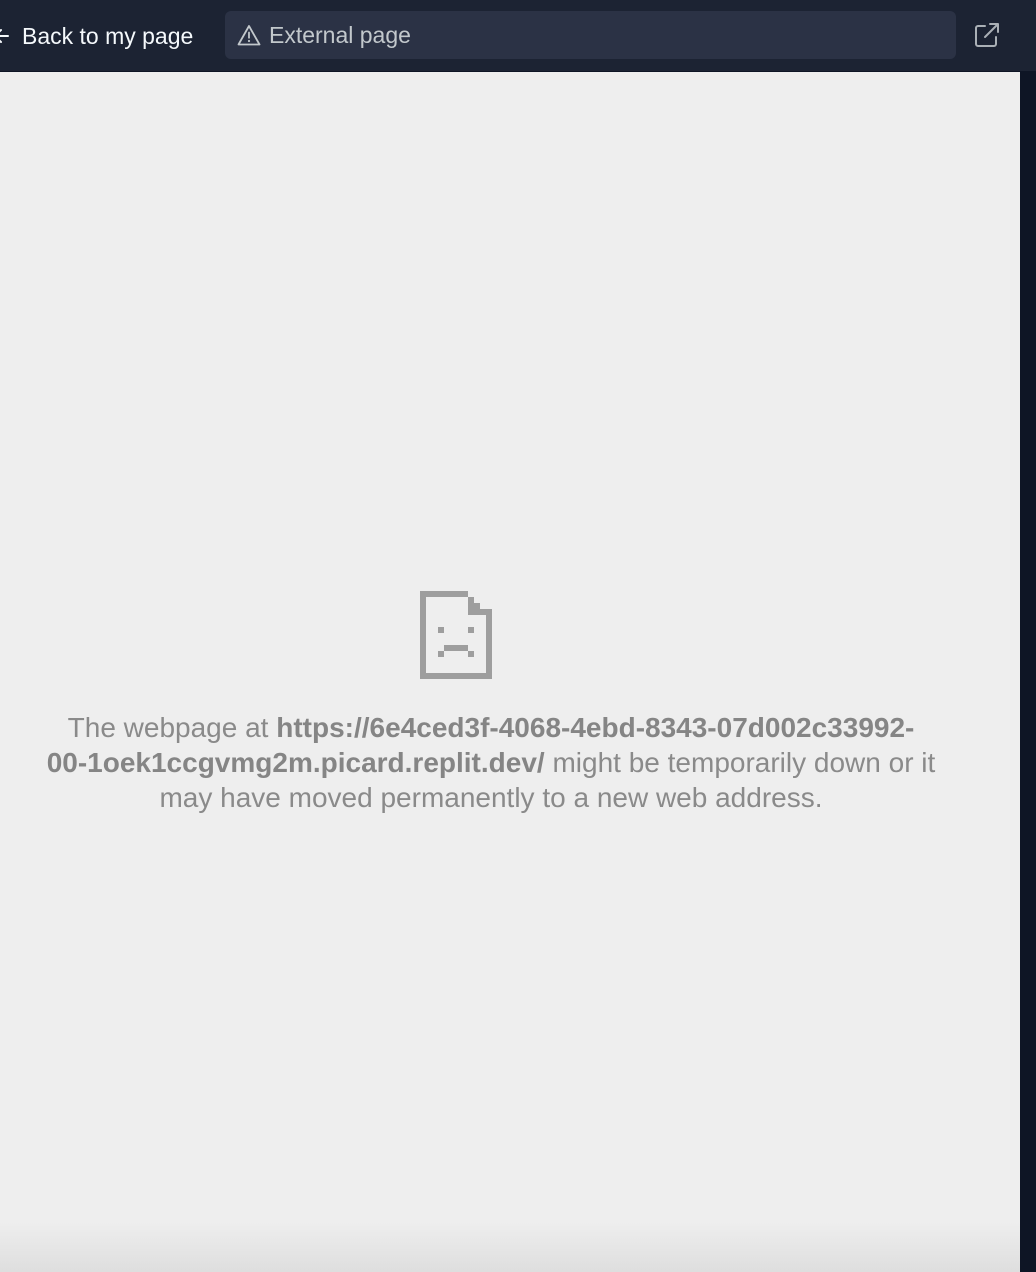  I want to click on top-bar: Back to my page External page, so click(518, 36).